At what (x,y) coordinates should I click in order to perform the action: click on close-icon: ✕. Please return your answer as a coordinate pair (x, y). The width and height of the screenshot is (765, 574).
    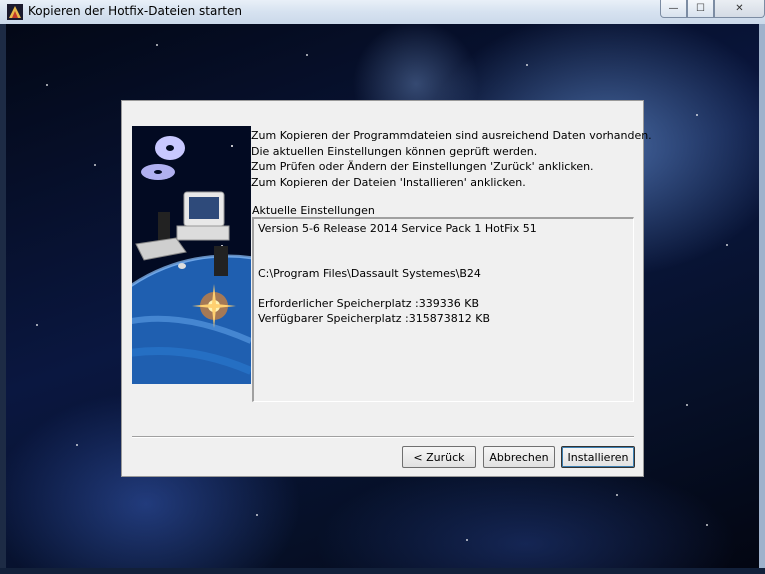
    Looking at the image, I should click on (739, 8).